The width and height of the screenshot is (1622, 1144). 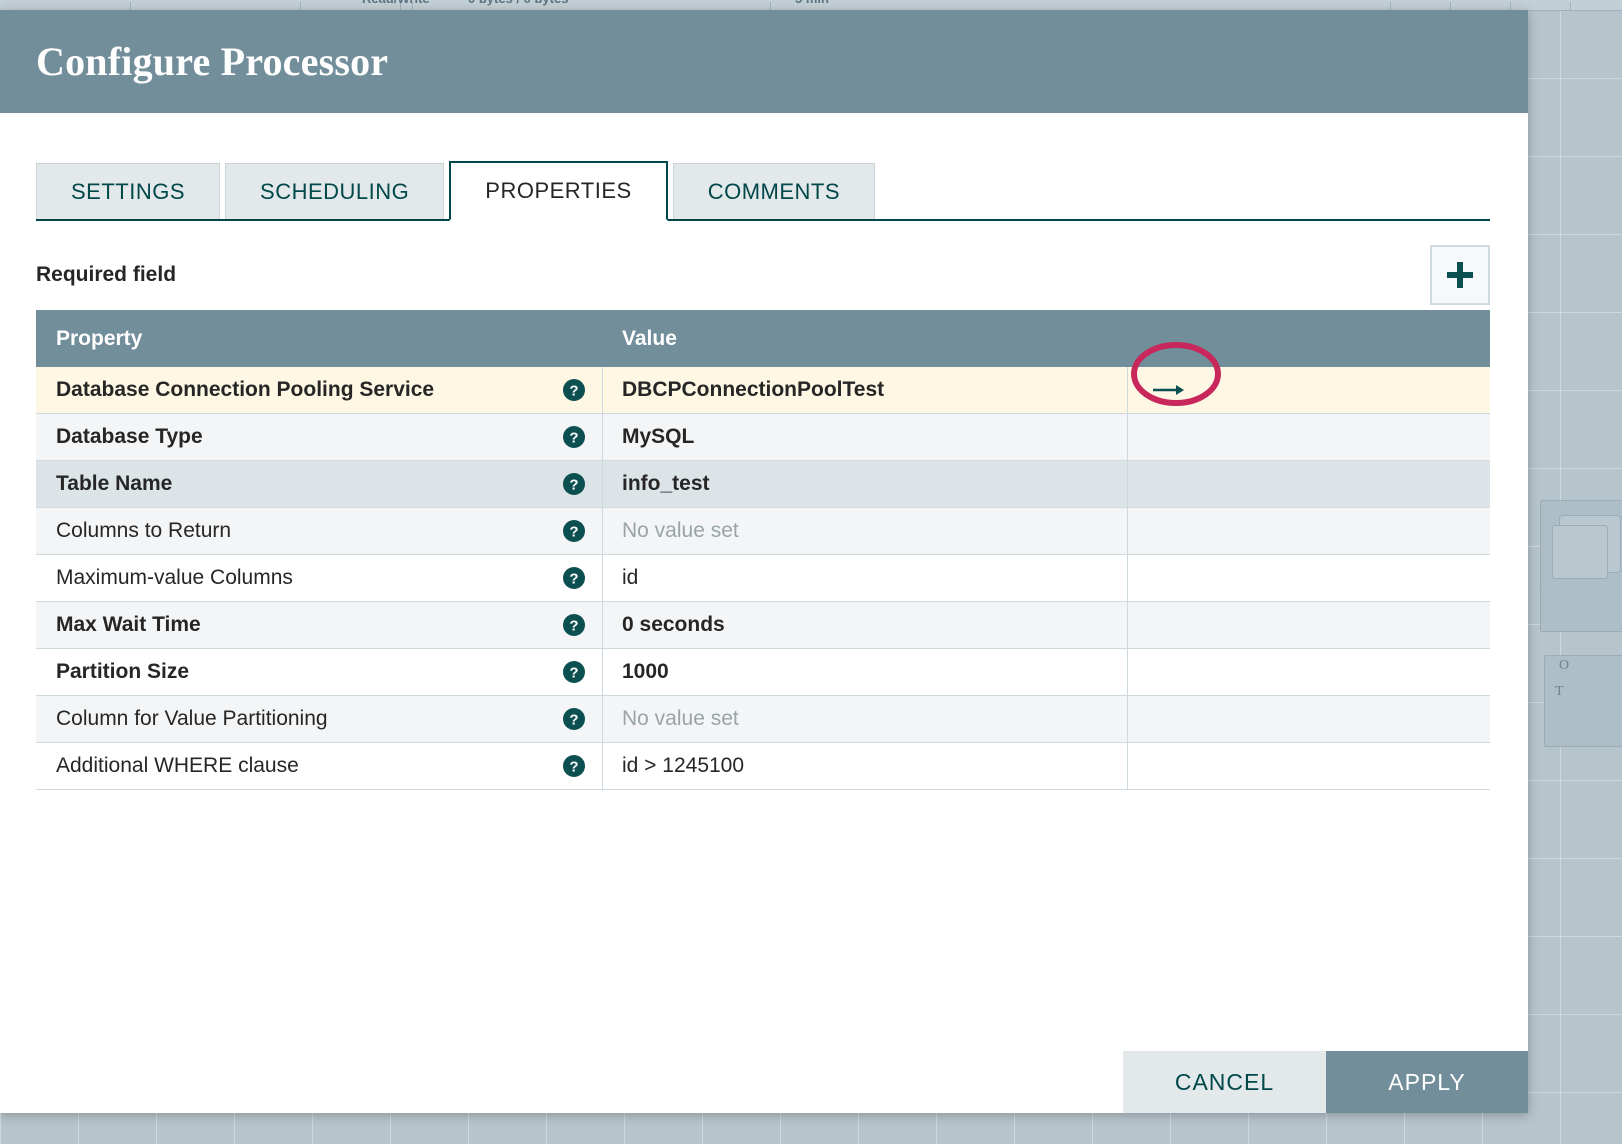 What do you see at coordinates (1559, 691) in the screenshot?
I see `canvas-node-sublabel-2: T` at bounding box center [1559, 691].